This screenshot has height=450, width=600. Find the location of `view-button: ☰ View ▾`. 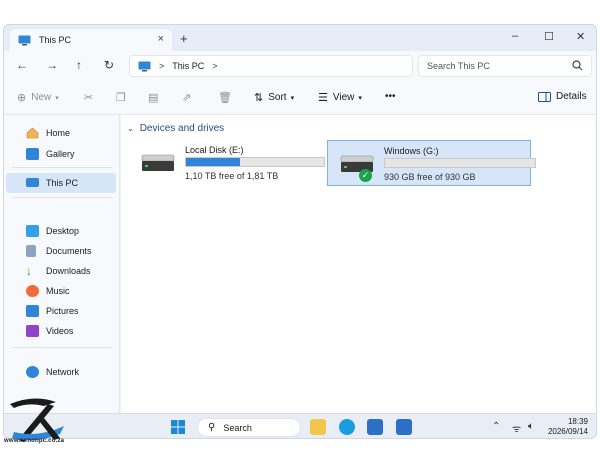

view-button: ☰ View ▾ is located at coordinates (340, 97).